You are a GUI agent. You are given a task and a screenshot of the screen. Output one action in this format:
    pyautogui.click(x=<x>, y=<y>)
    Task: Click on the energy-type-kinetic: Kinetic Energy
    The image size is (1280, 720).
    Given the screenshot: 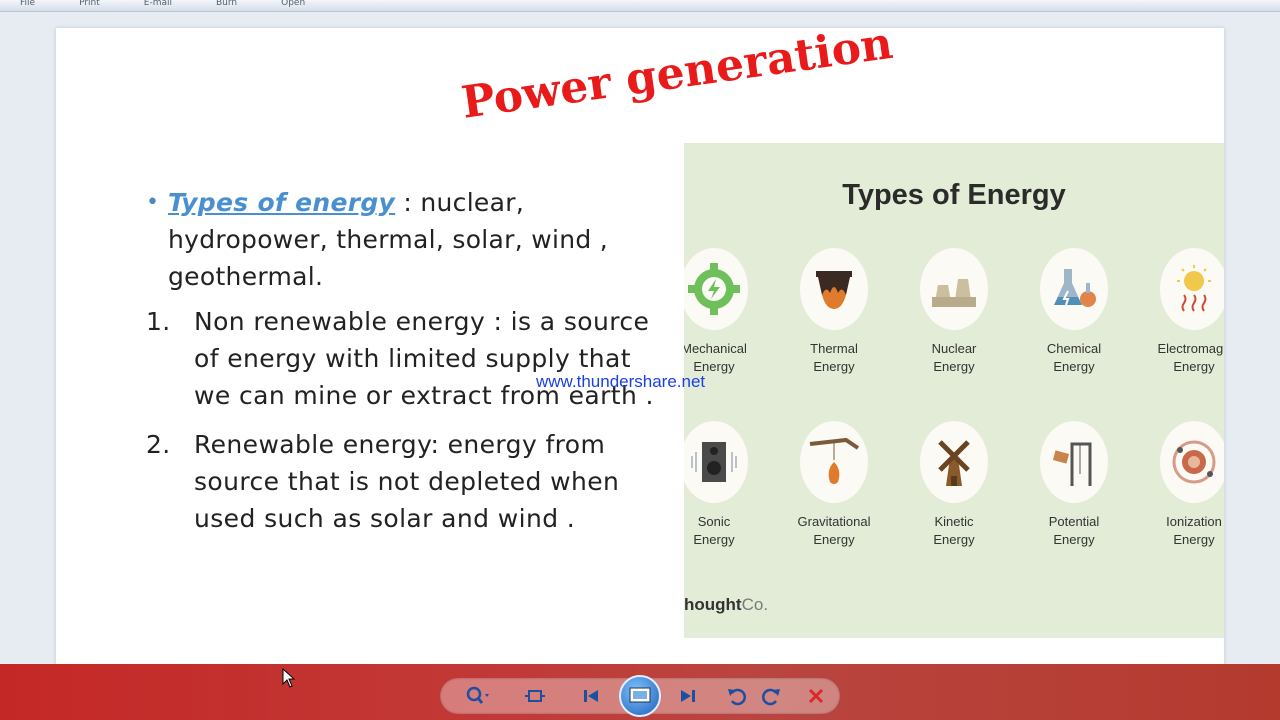 What is the action you would take?
    pyautogui.click(x=954, y=485)
    